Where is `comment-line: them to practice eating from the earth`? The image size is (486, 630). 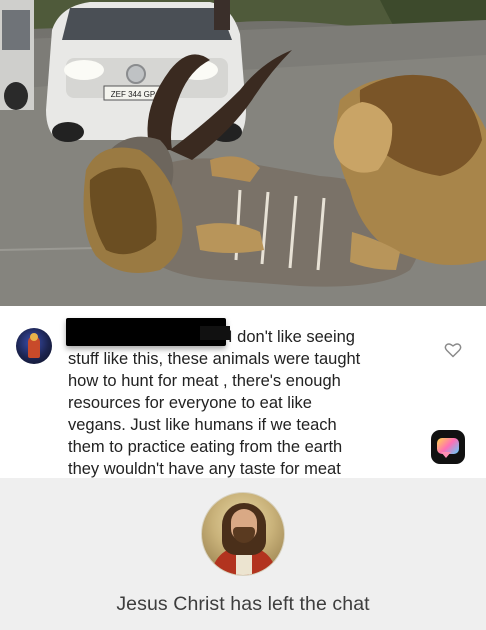 comment-line: them to practice eating from the earth is located at coordinates (205, 447).